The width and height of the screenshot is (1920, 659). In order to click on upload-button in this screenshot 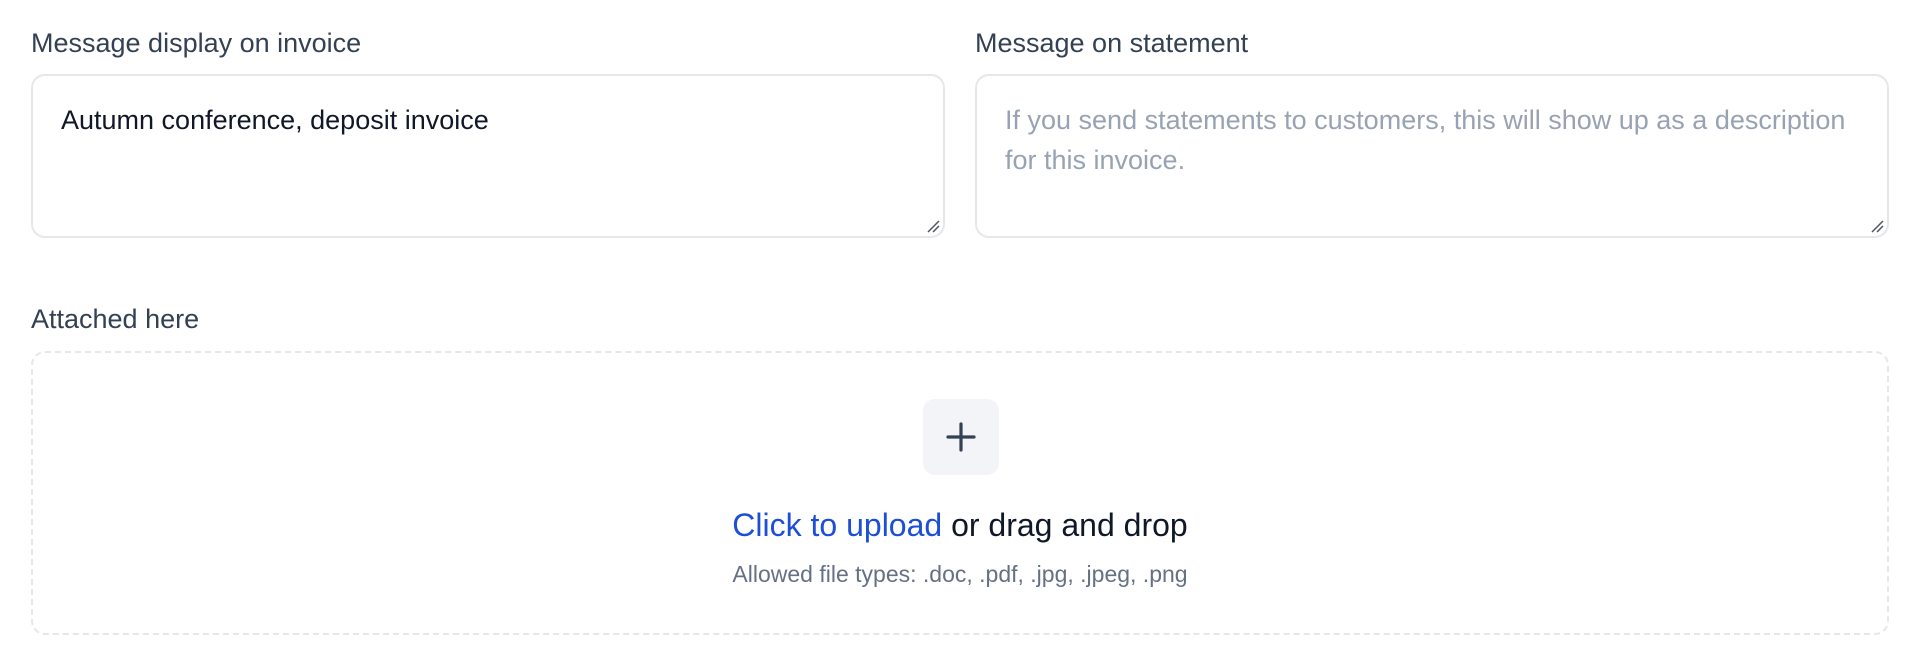, I will do `click(961, 437)`.